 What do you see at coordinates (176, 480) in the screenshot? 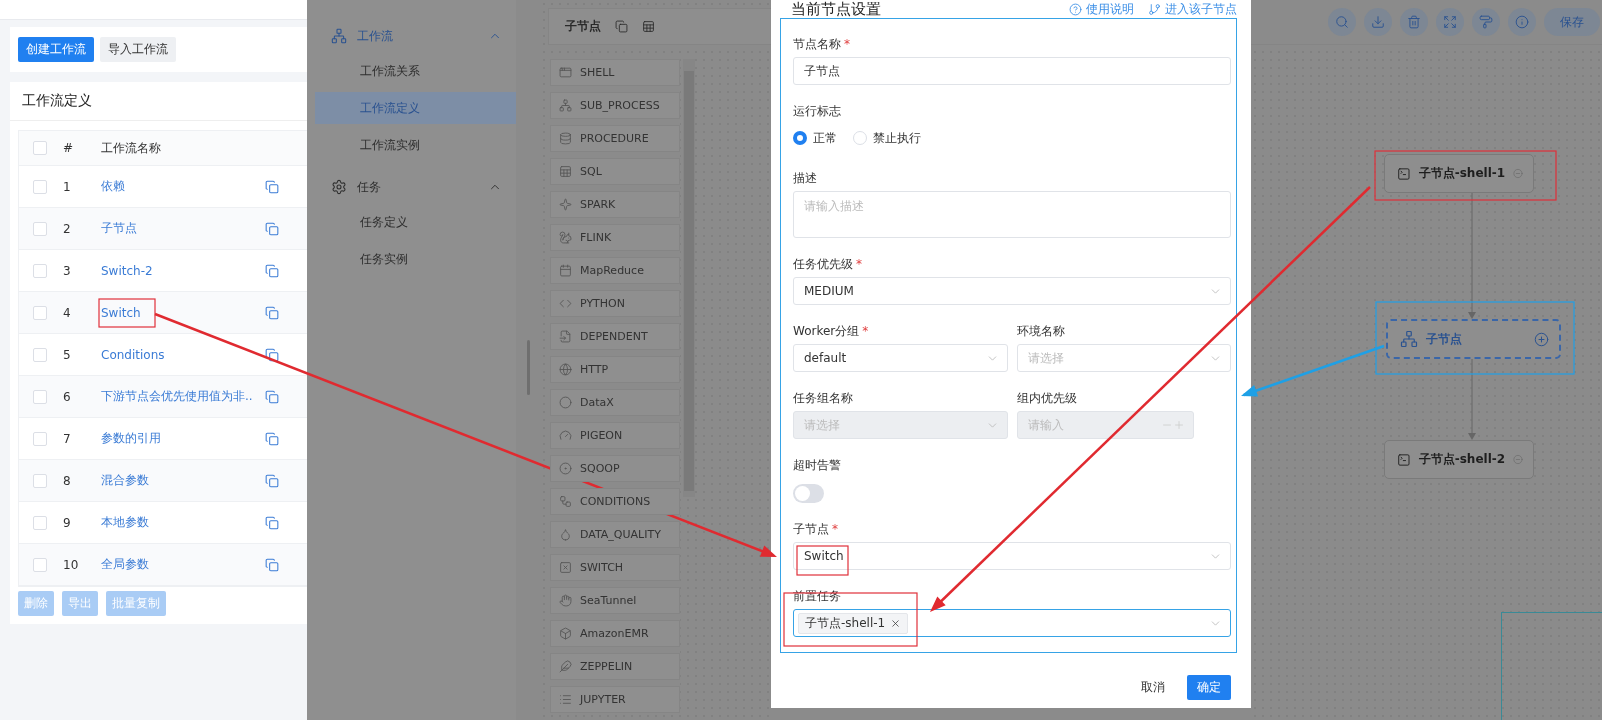
I see `workflow-link: 混合参数` at bounding box center [176, 480].